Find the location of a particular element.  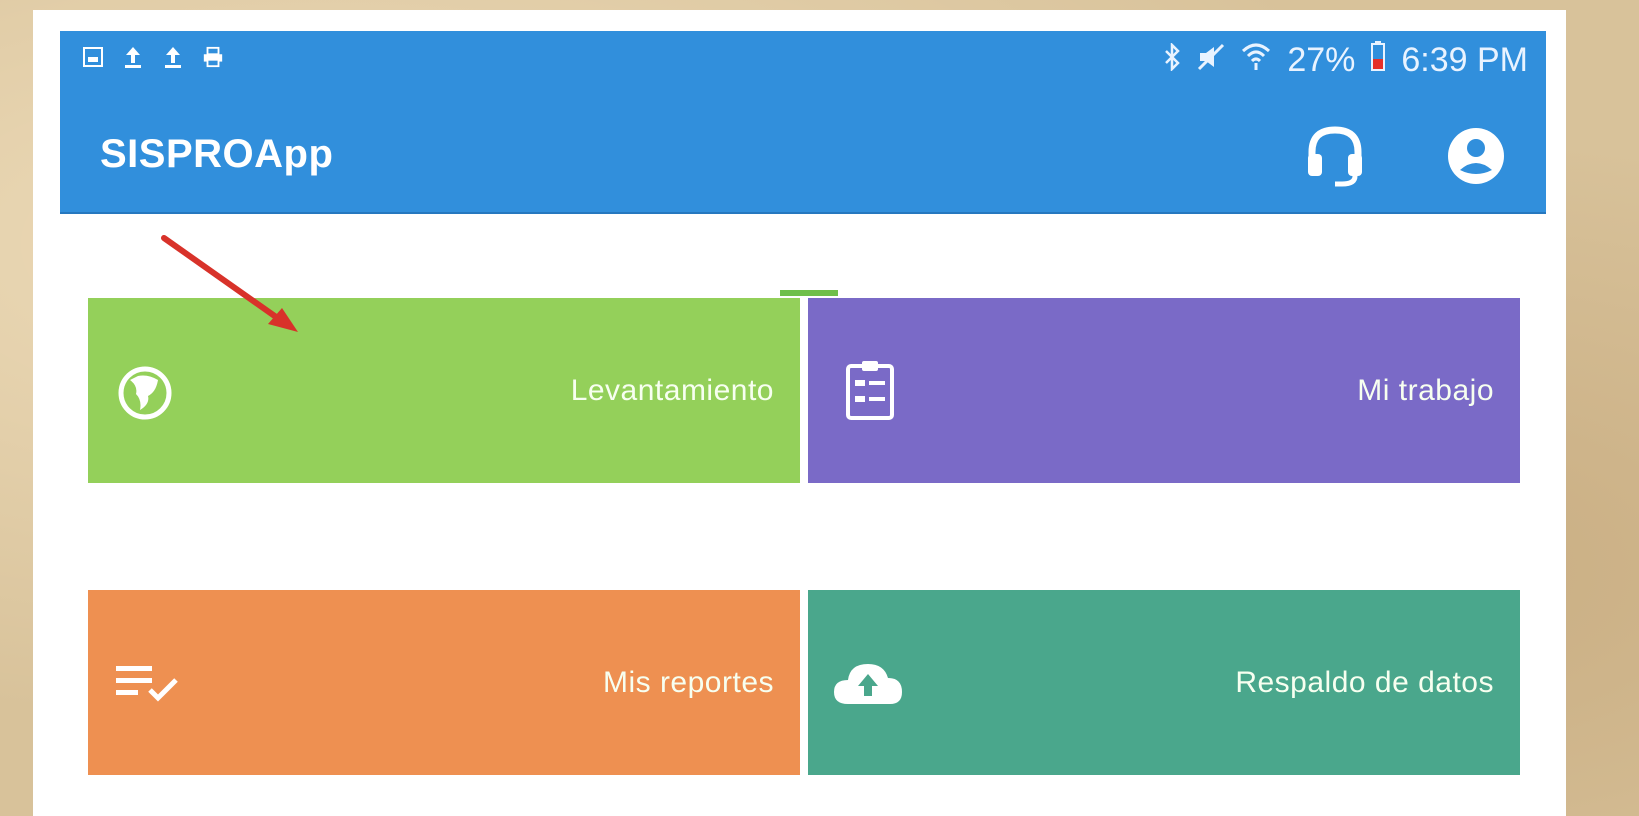

clipboard-icon is located at coordinates (870, 390).